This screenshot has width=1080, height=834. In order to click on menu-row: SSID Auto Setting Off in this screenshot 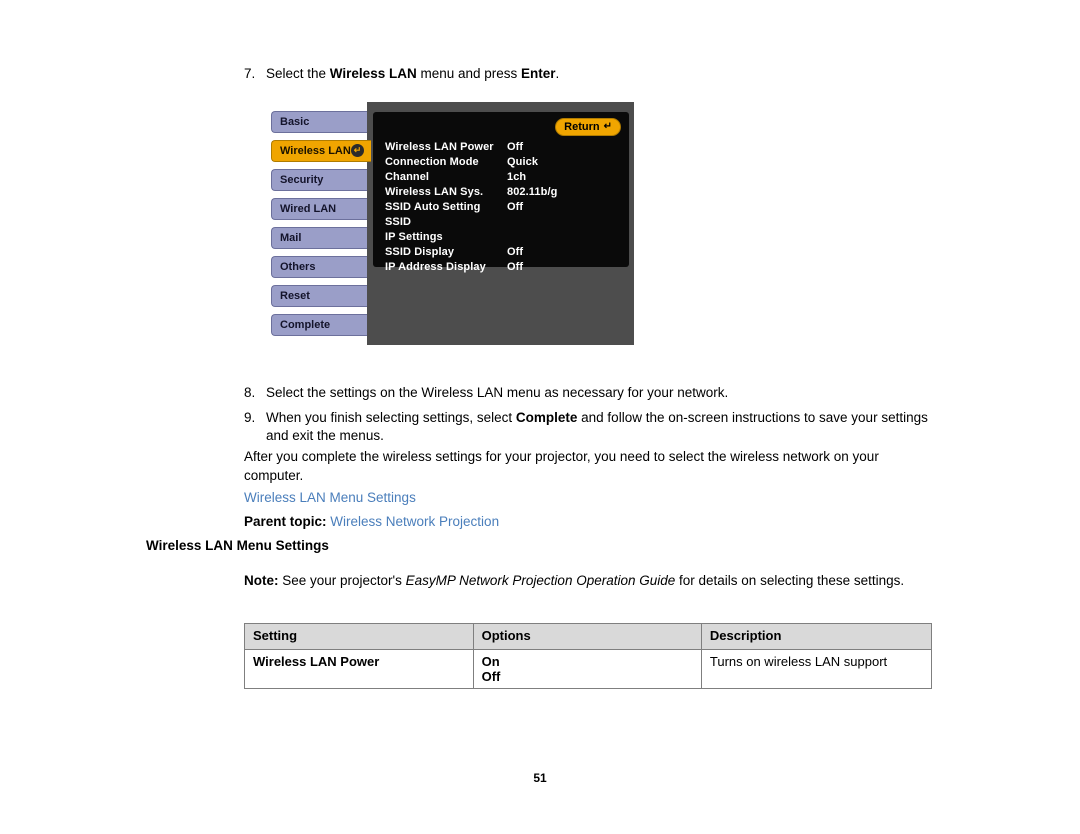, I will do `click(501, 207)`.